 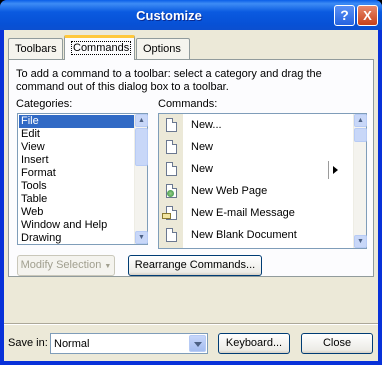 I want to click on command-item-new-menu: New, so click(x=248, y=170).